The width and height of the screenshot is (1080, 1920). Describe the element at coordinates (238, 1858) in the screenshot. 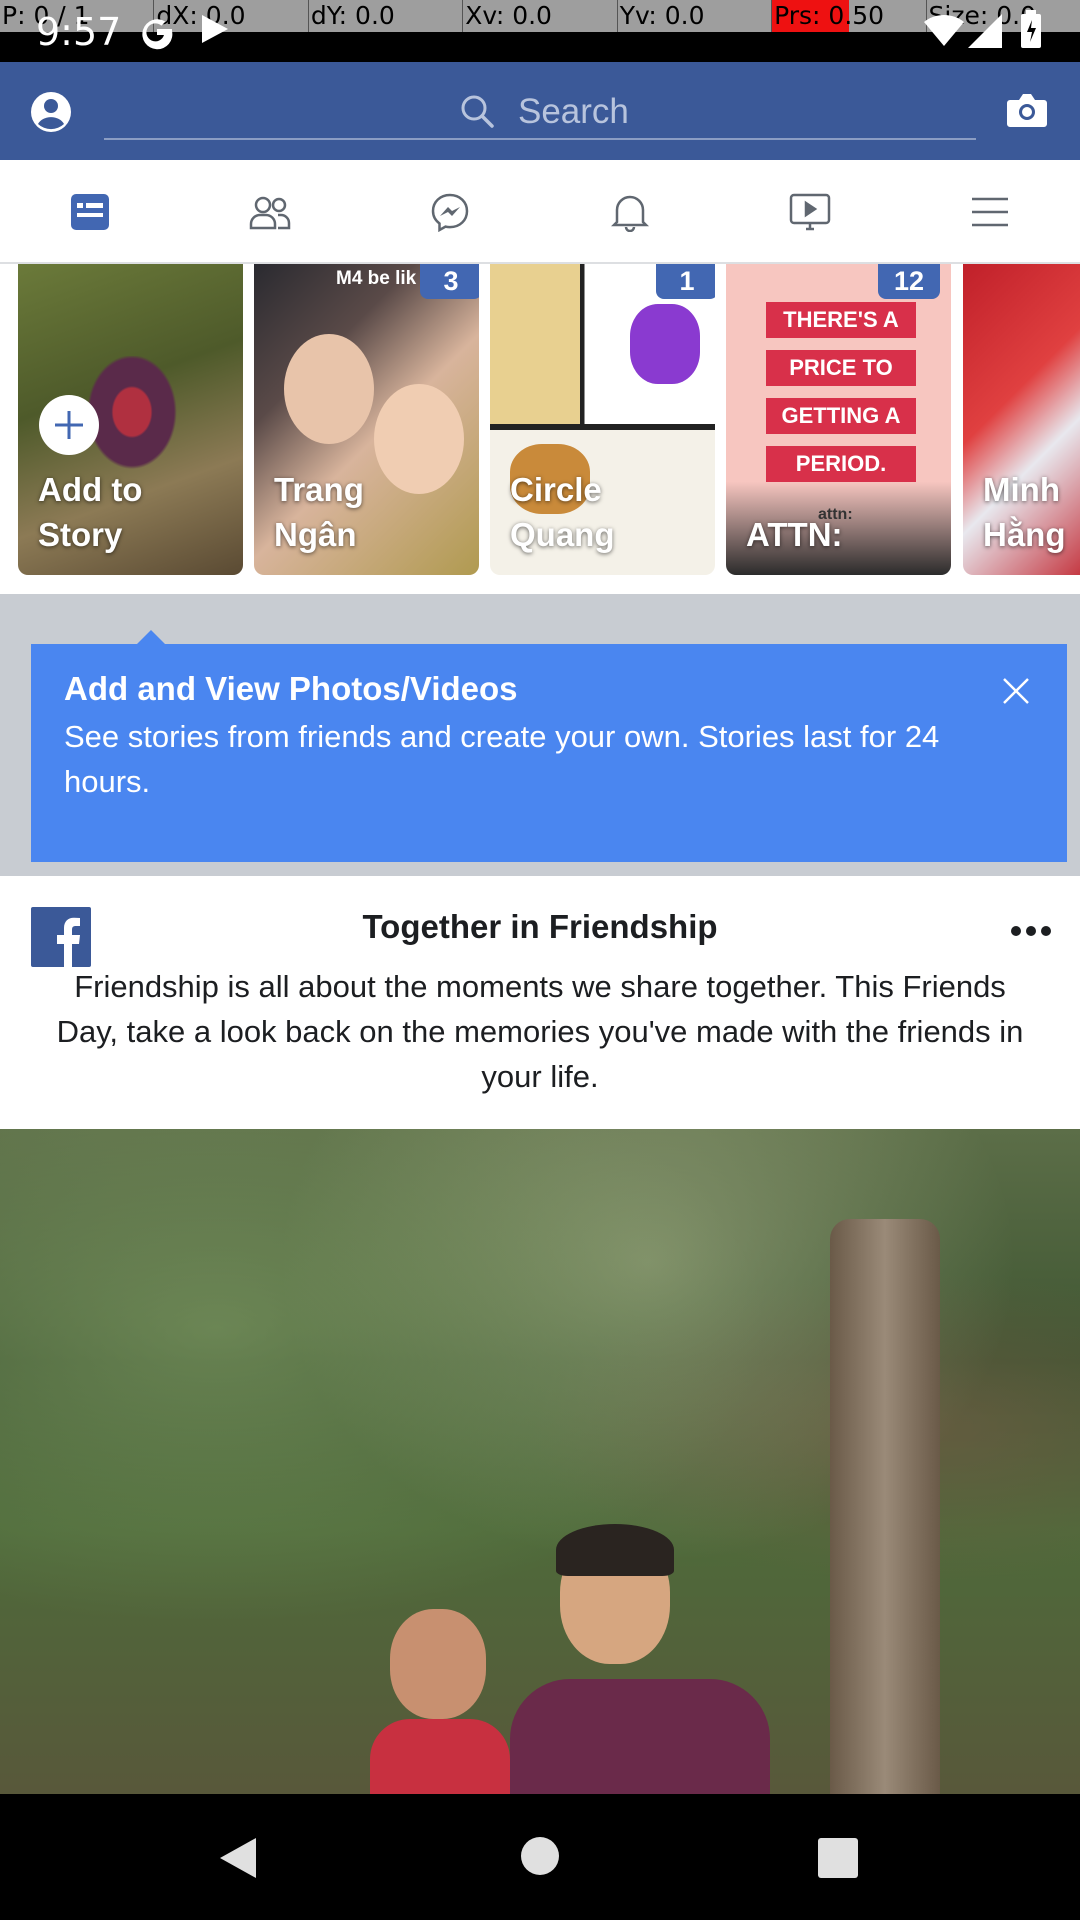

I see `back-icon` at that location.